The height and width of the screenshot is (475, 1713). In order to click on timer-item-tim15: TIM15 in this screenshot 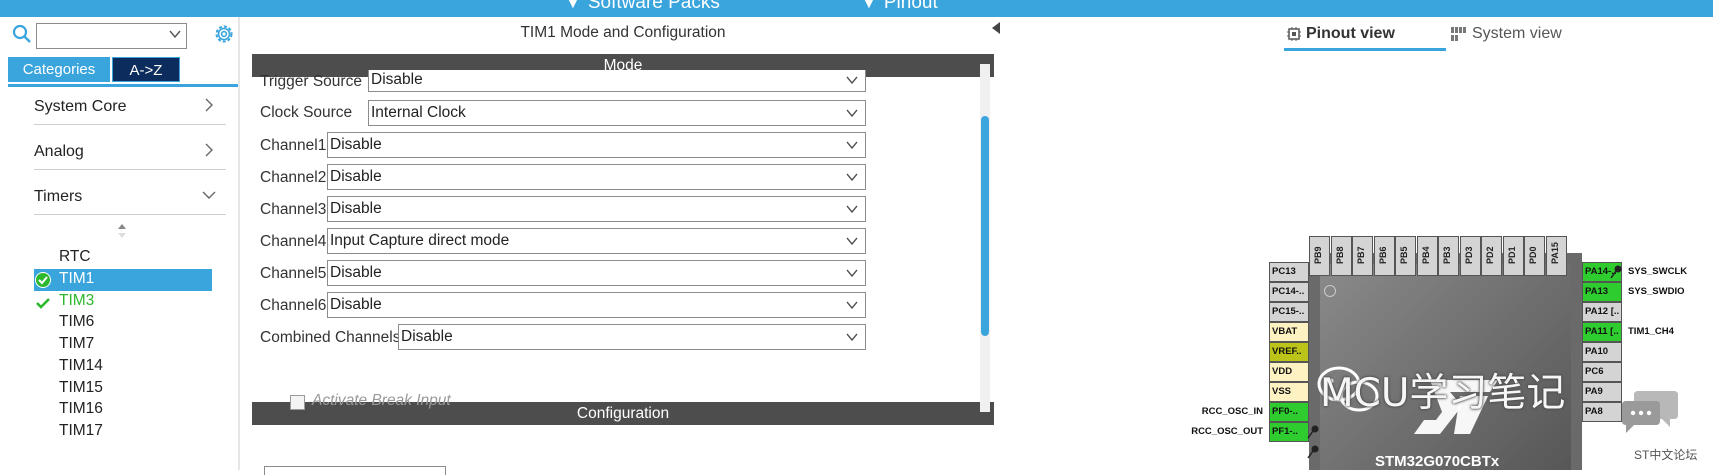, I will do `click(81, 388)`.